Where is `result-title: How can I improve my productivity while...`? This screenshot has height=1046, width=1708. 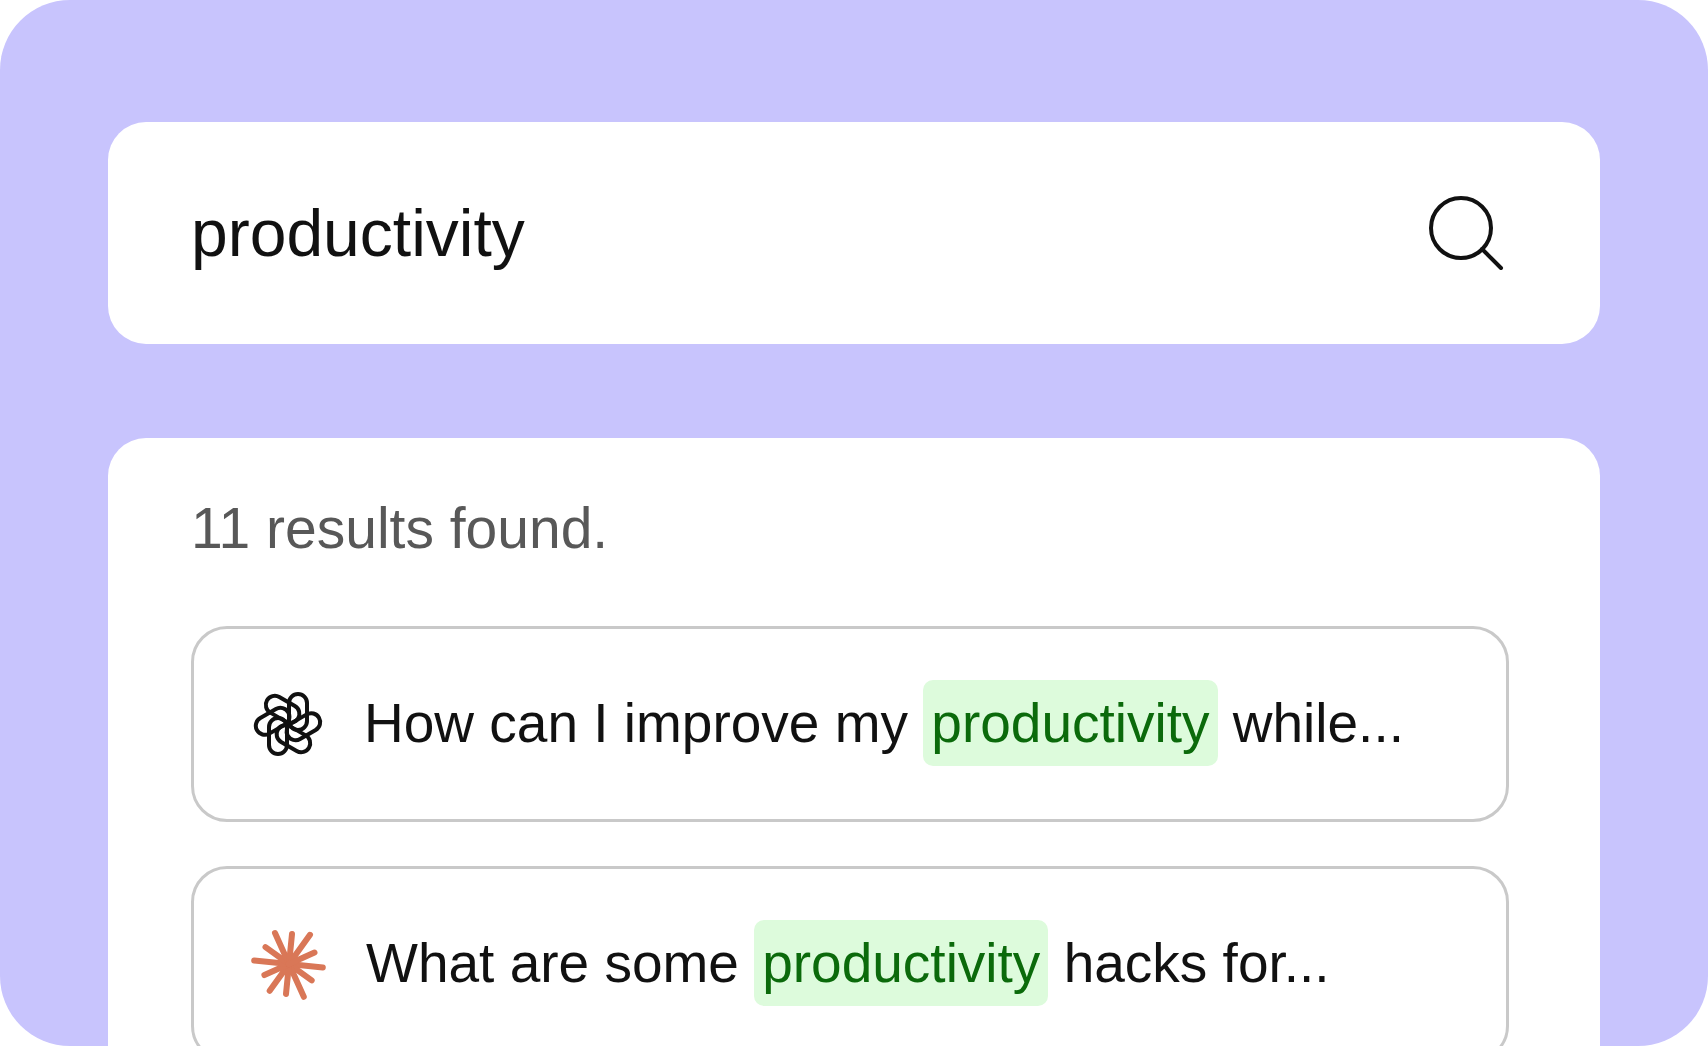
result-title: How can I improve my productivity while... is located at coordinates (884, 723).